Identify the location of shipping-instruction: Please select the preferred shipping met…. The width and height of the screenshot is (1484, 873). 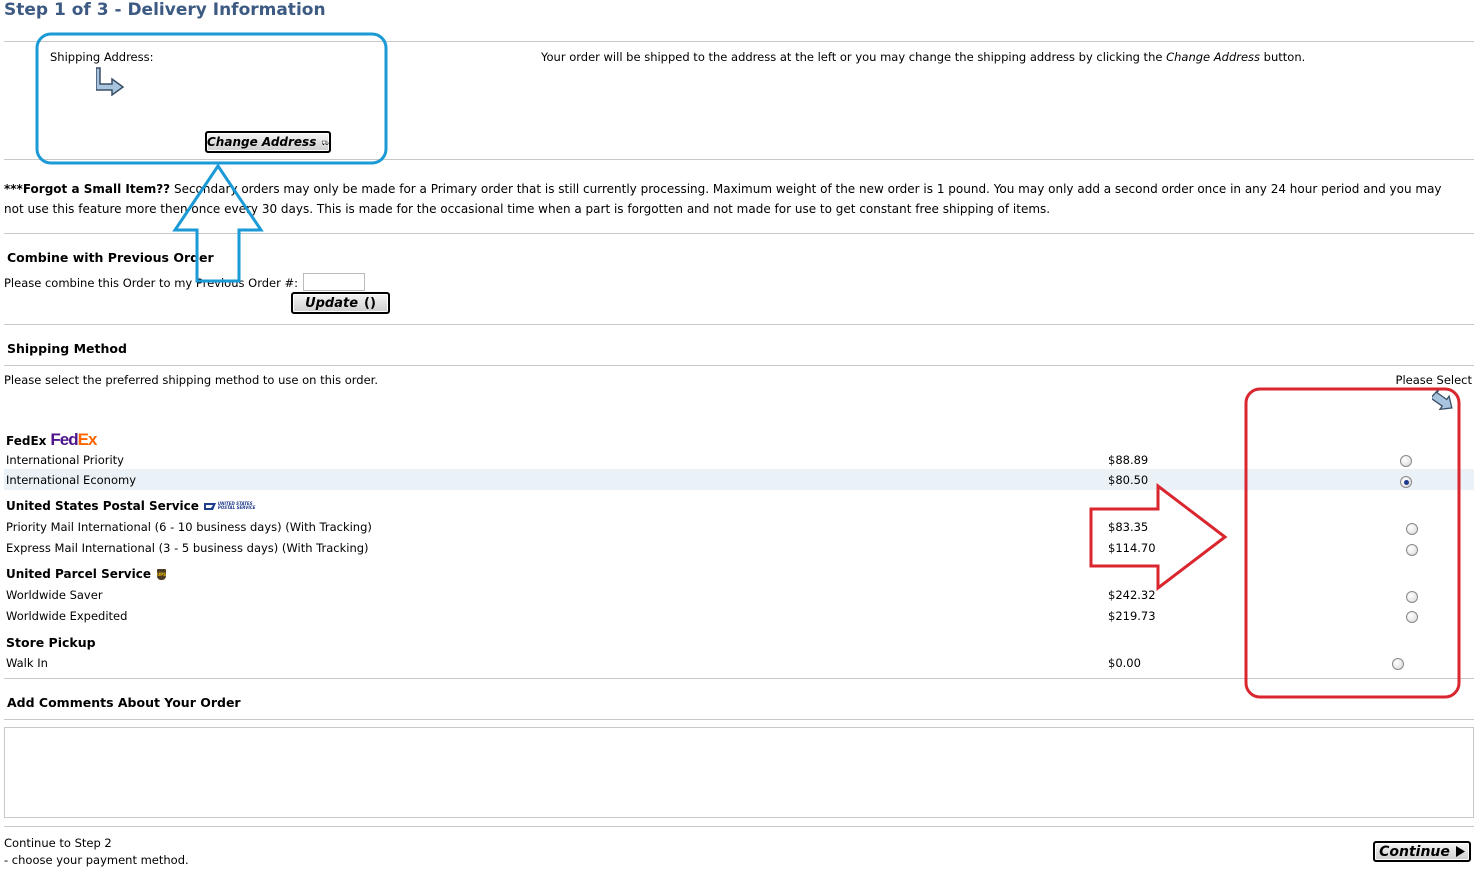
(191, 380).